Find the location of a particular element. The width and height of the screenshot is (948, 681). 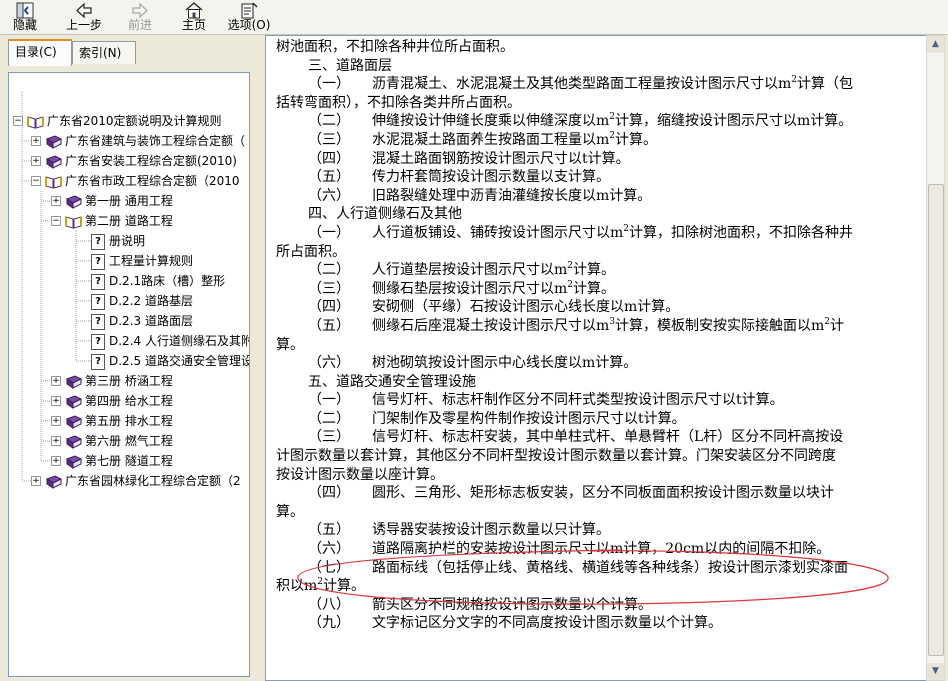

text-line: 计图示数量以套计算，其他区分不同杆型按设计图示数量以套计算。门架安装区分不同跨度 is located at coordinates (556, 456).